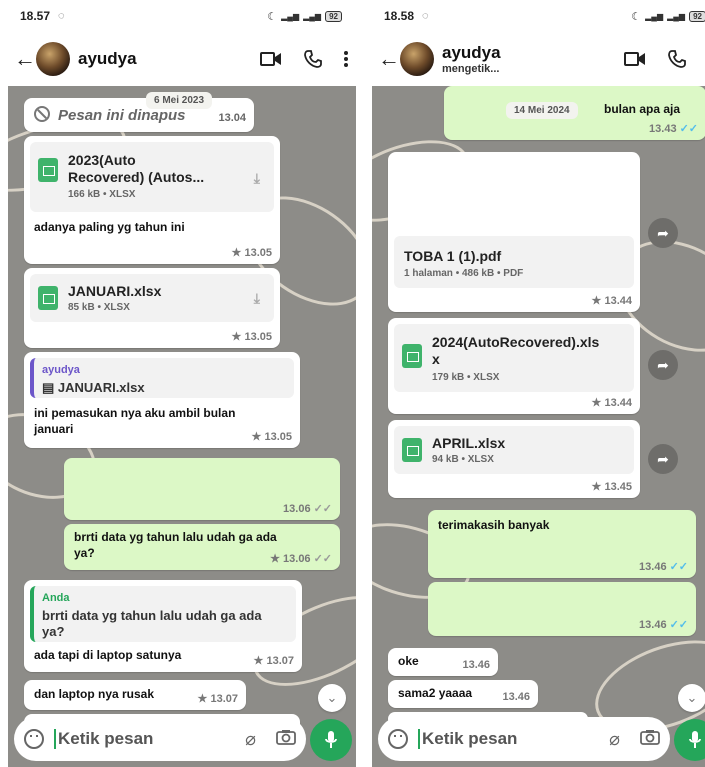  What do you see at coordinates (333, 16) in the screenshot?
I see `battery-icon: 92` at bounding box center [333, 16].